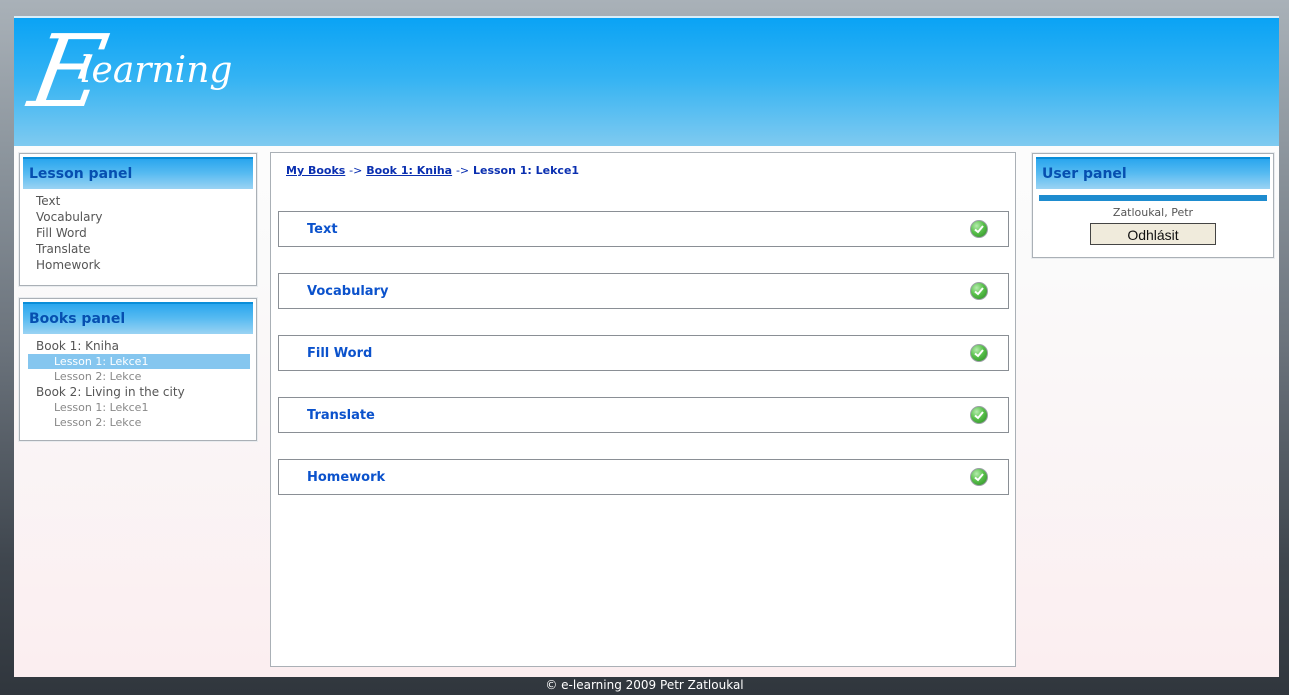 This screenshot has height=695, width=1289. What do you see at coordinates (409, 170) in the screenshot?
I see `breadcrumb-book-link: Book 1: Kniha` at bounding box center [409, 170].